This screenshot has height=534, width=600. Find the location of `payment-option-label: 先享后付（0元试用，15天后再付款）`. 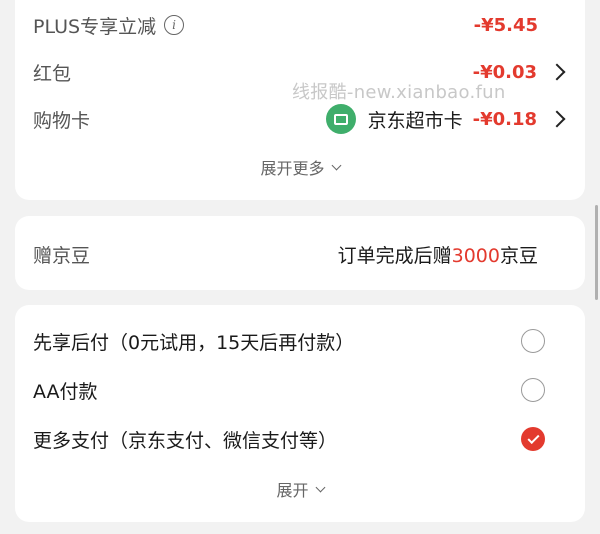

payment-option-label: 先享后付（0元试用，15天后再付款） is located at coordinates (194, 342).